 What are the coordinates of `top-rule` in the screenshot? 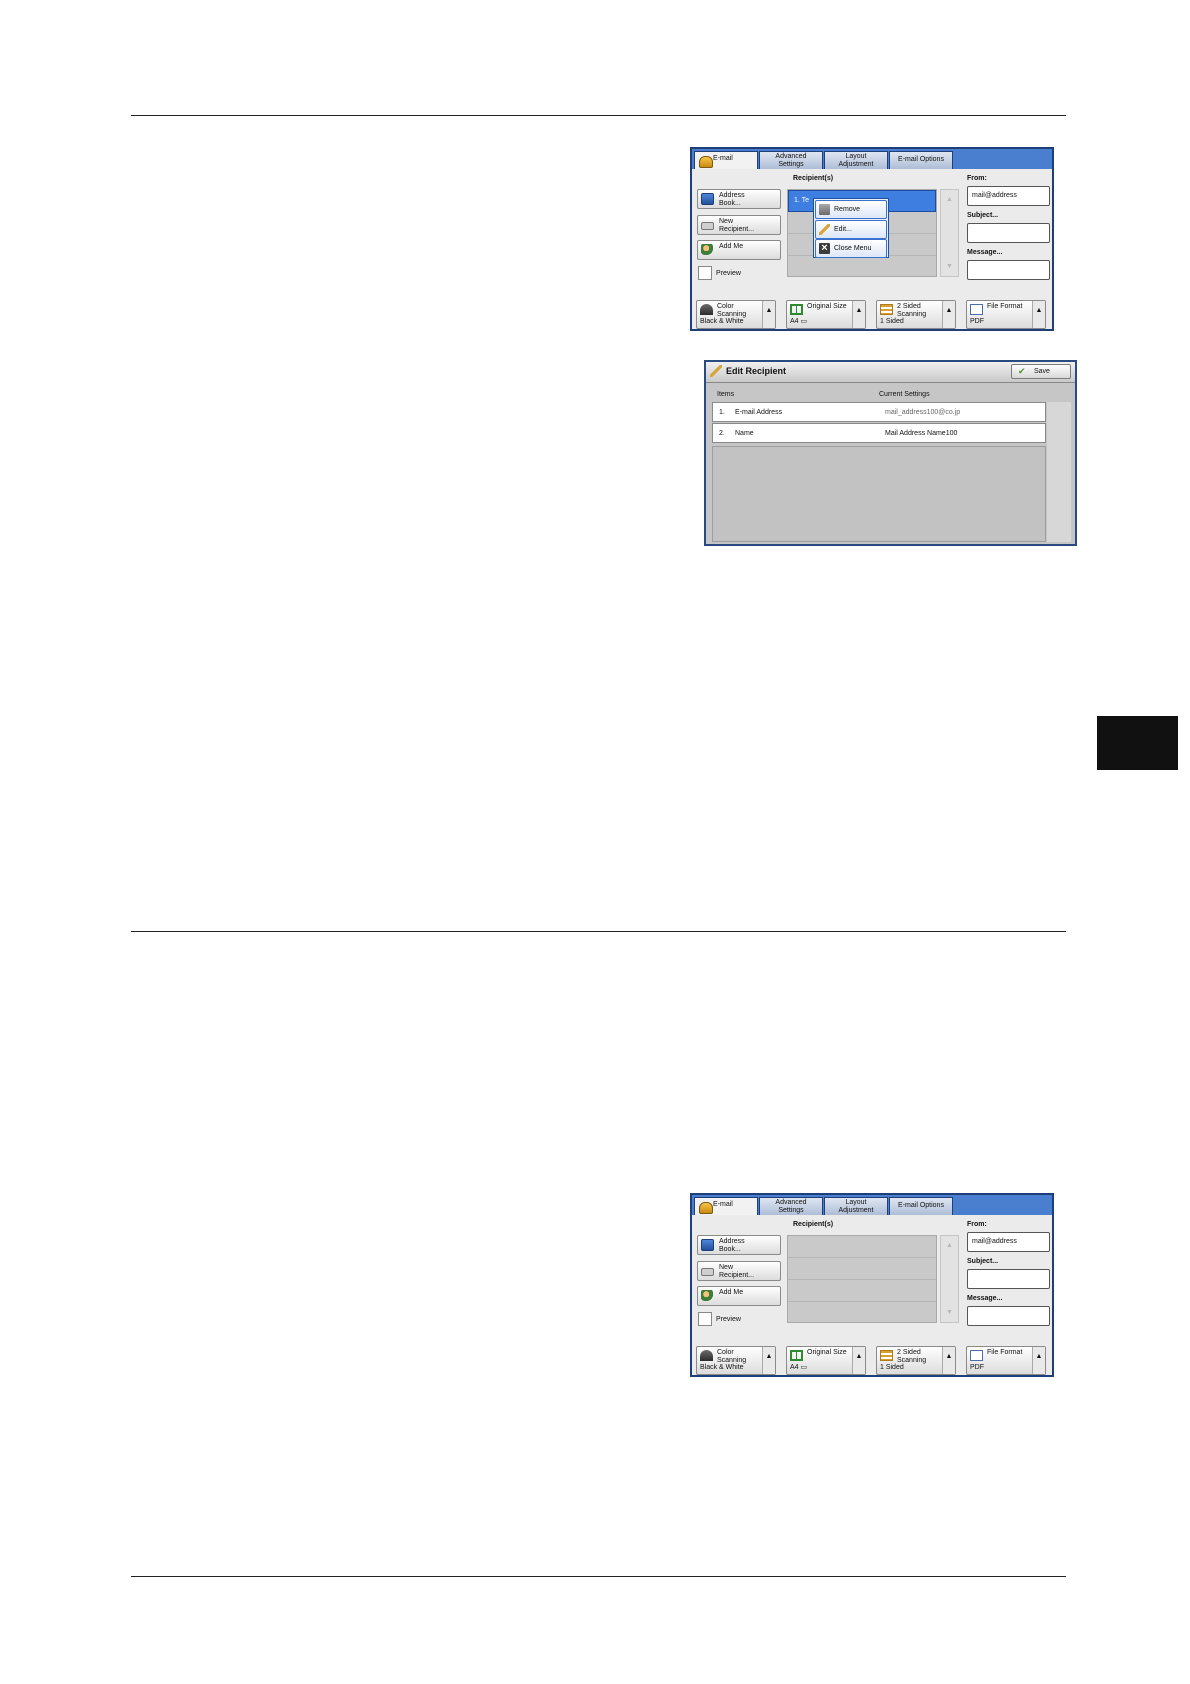 It's located at (598, 115).